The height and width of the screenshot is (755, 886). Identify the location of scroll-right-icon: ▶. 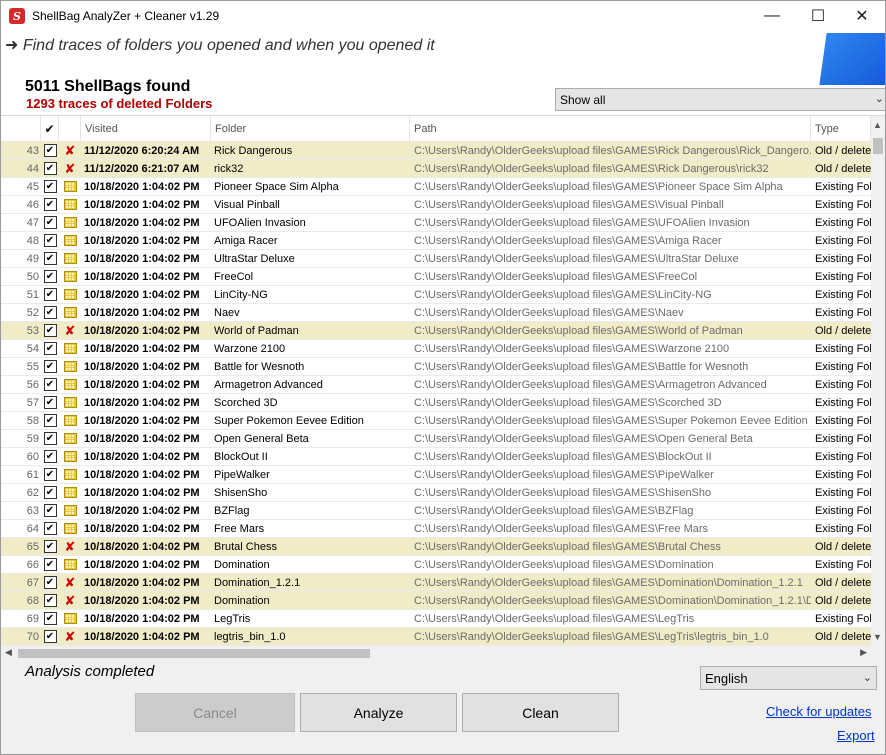
(863, 652).